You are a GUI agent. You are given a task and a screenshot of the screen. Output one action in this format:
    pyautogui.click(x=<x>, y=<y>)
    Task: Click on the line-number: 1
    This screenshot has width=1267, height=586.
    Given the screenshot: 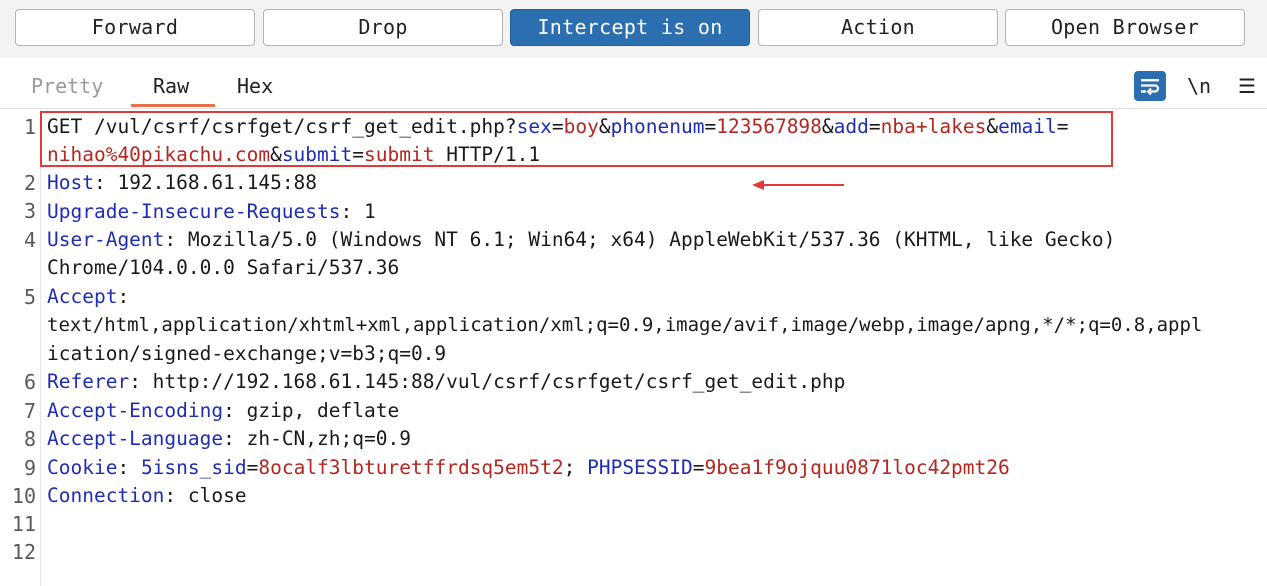 What is the action you would take?
    pyautogui.click(x=29, y=127)
    